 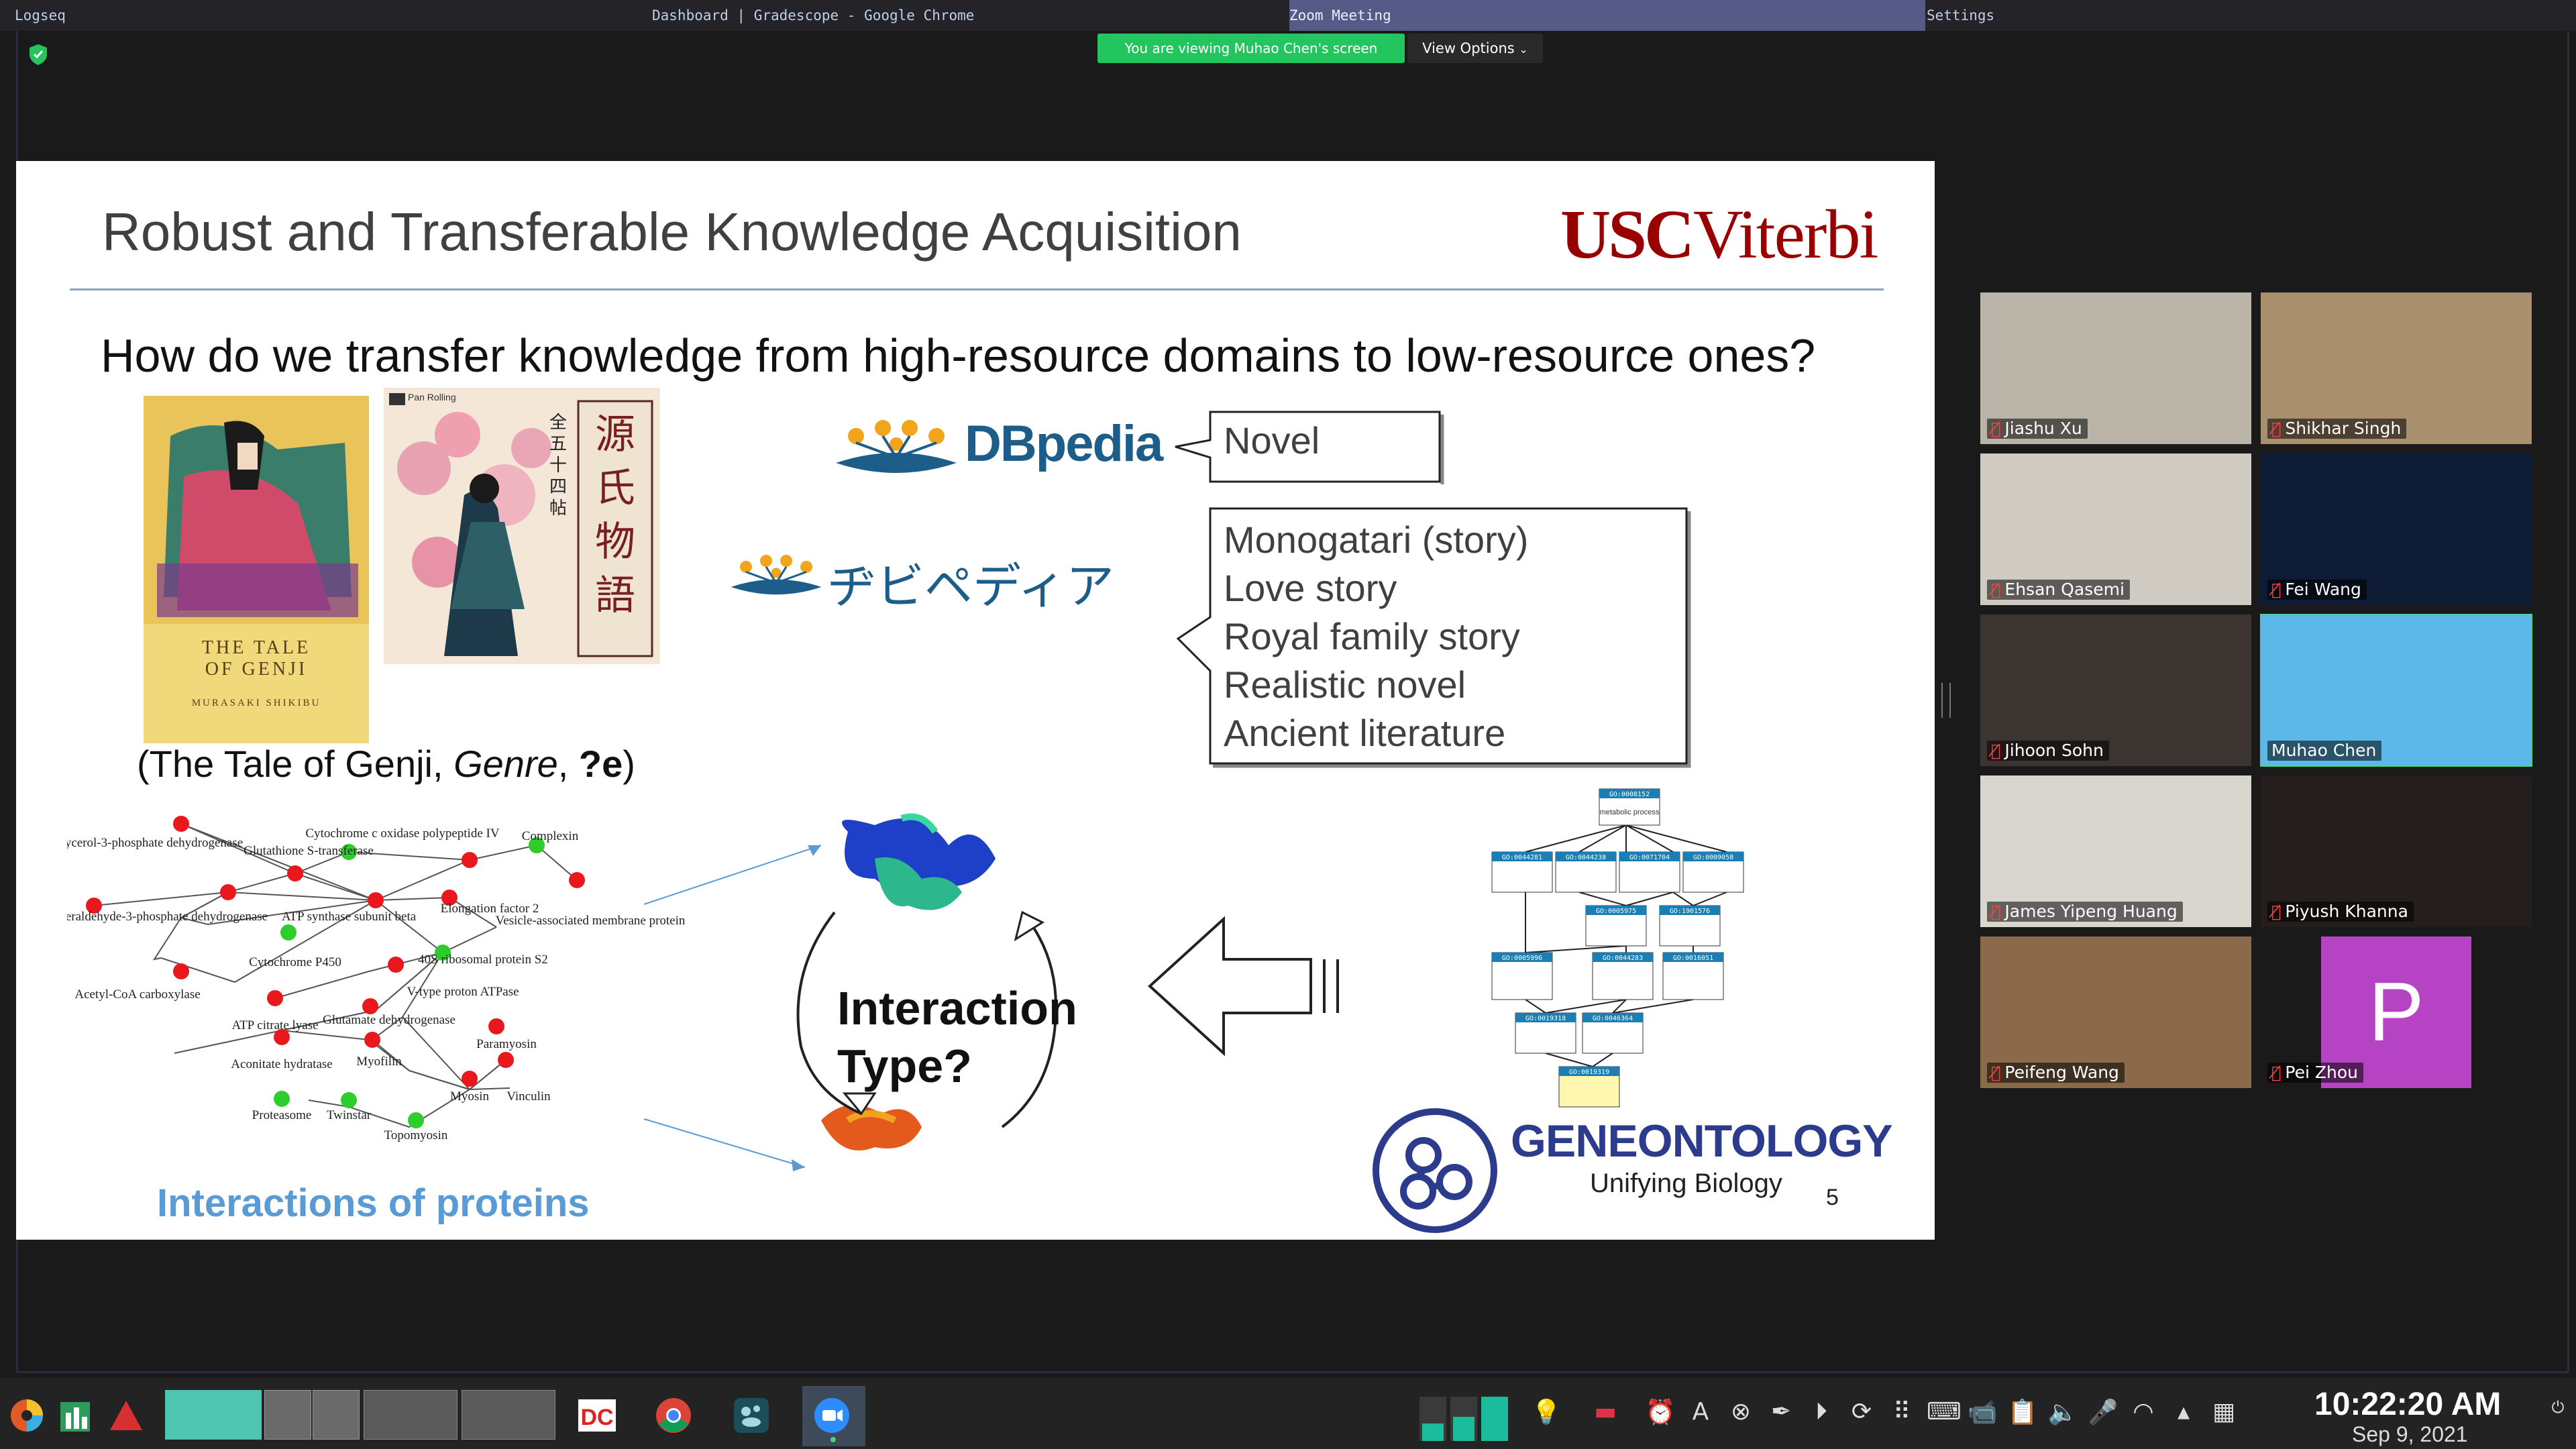 What do you see at coordinates (977, 289) in the screenshot?
I see `title-divider` at bounding box center [977, 289].